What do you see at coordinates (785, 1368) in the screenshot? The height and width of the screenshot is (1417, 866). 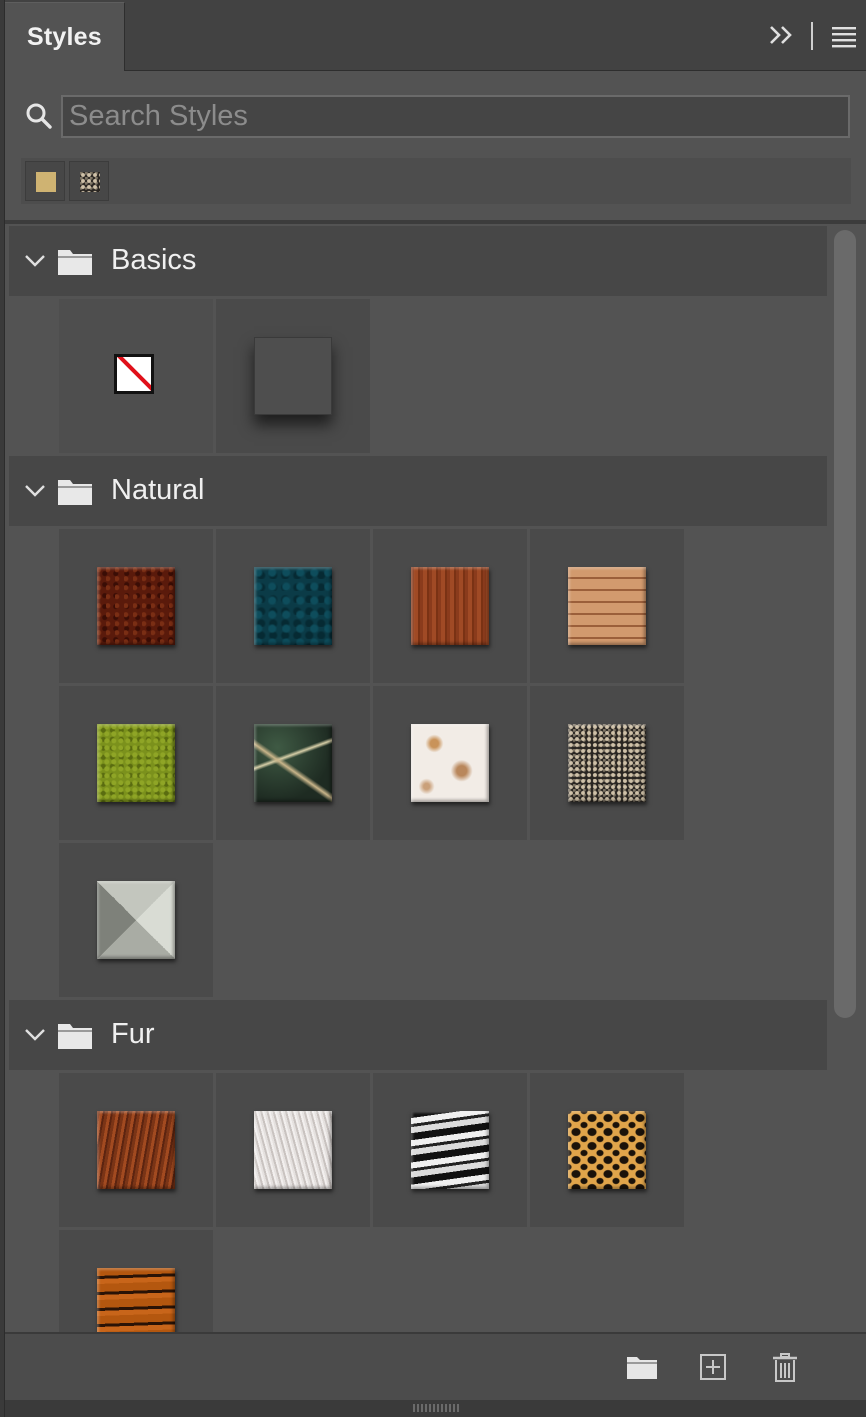 I see `delete-trash-icon` at bounding box center [785, 1368].